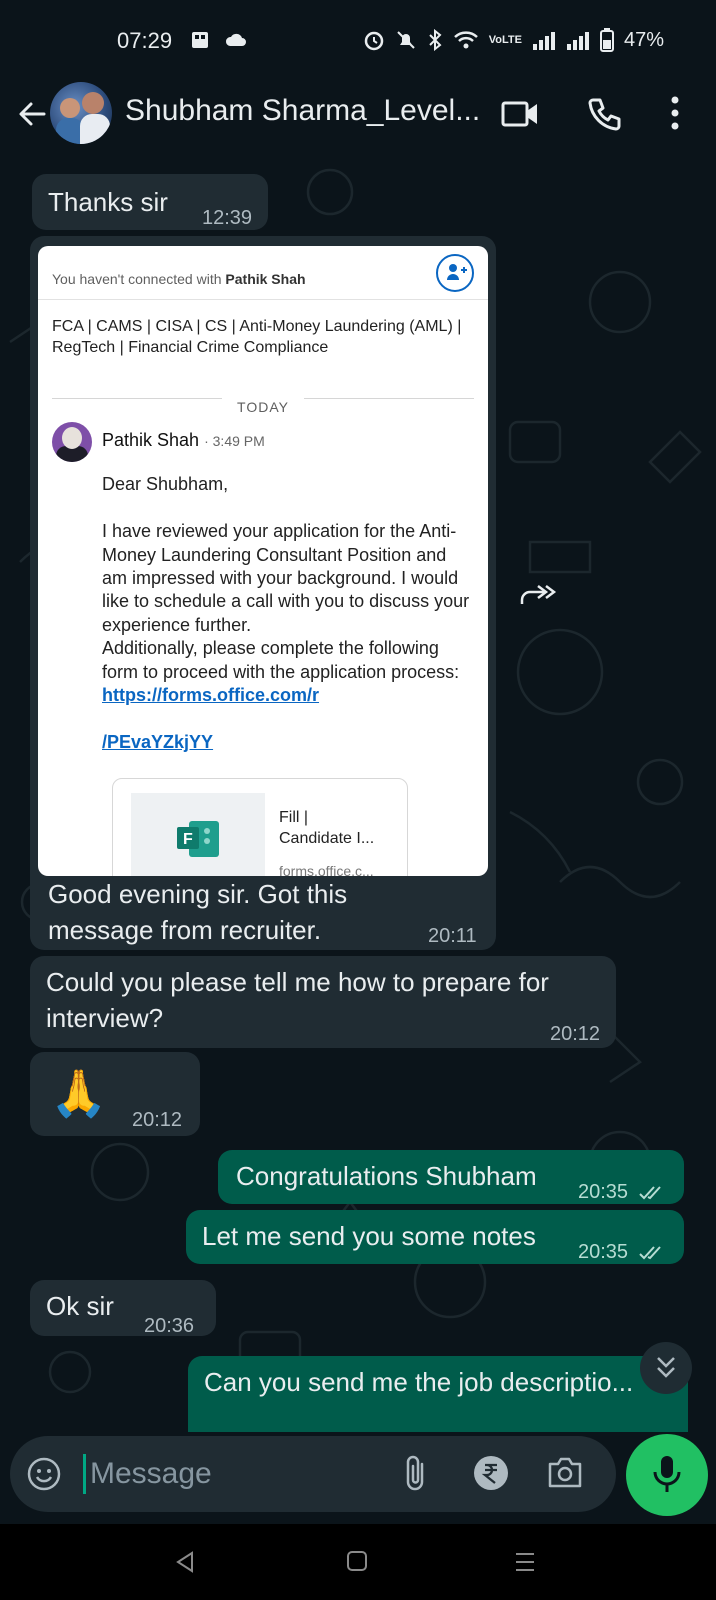 The image size is (716, 1600). I want to click on status-bar: 07:29 VoLTE 47%, so click(358, 40).